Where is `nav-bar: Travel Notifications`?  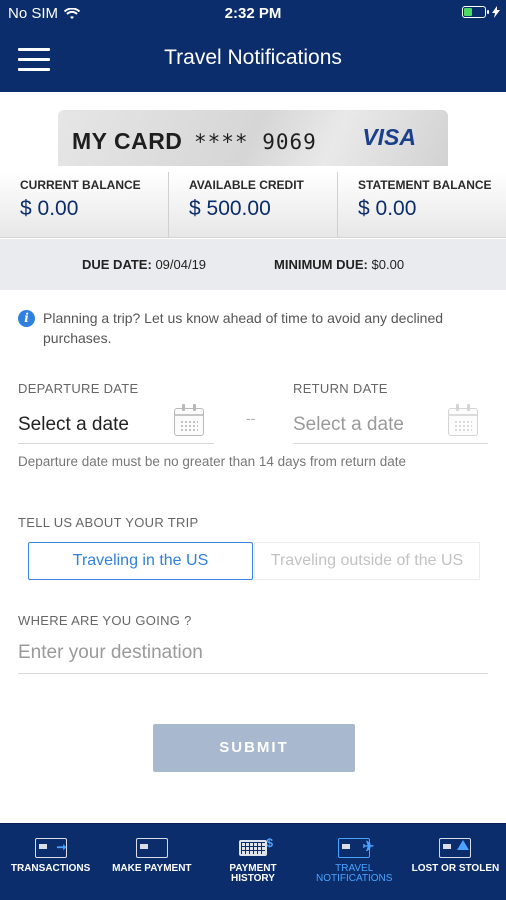 nav-bar: Travel Notifications is located at coordinates (253, 60).